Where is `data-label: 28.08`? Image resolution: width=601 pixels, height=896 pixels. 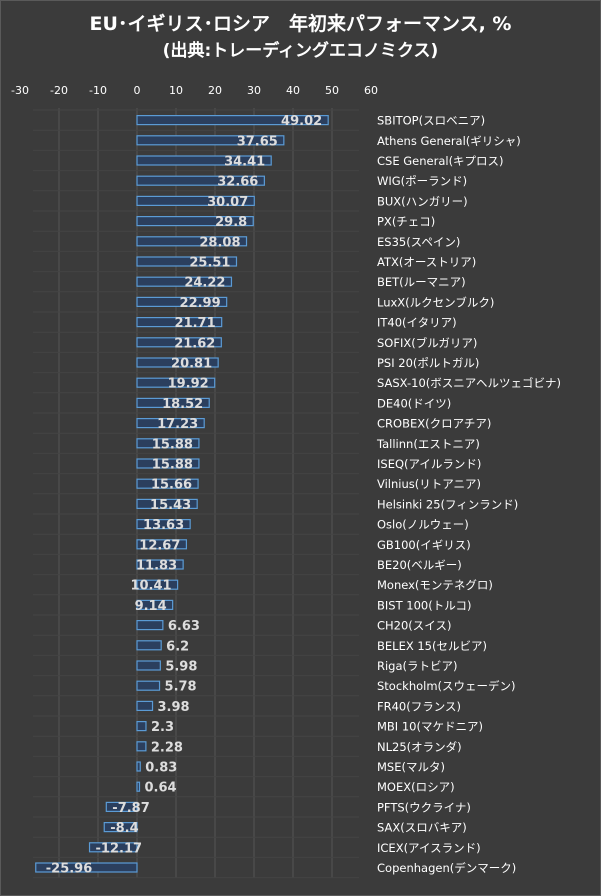 data-label: 28.08 is located at coordinates (219, 242).